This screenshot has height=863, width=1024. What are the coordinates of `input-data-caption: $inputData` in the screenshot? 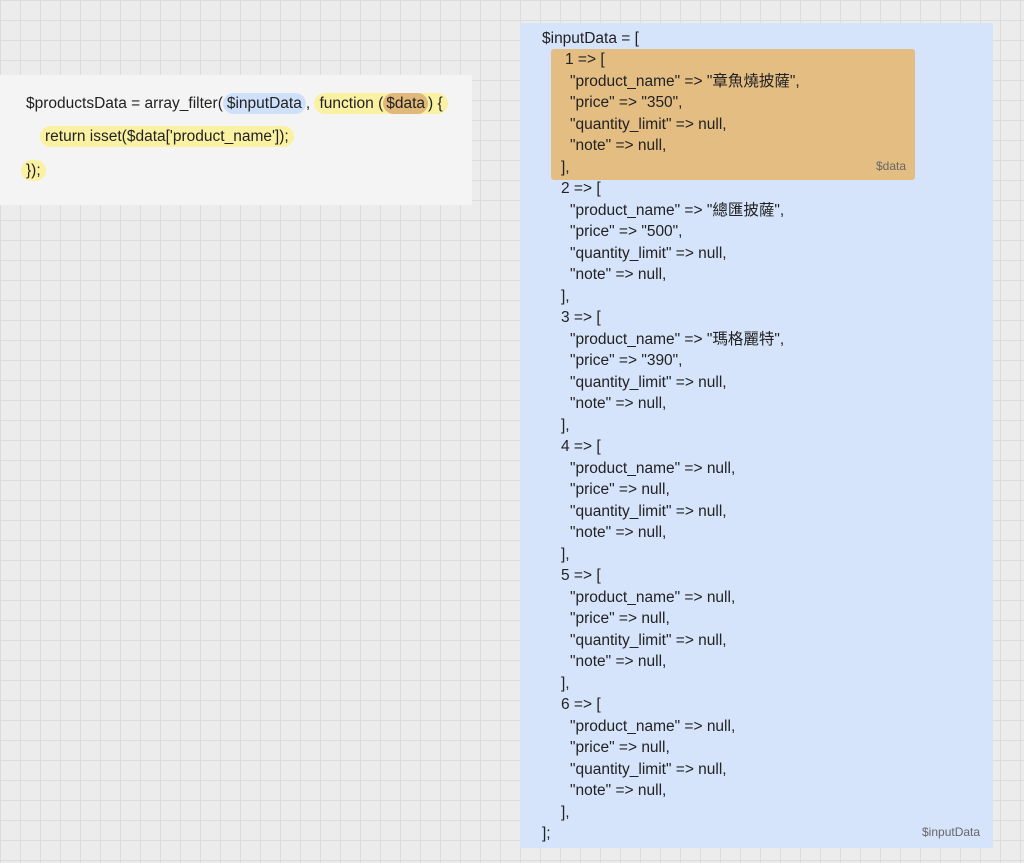 It's located at (951, 832).